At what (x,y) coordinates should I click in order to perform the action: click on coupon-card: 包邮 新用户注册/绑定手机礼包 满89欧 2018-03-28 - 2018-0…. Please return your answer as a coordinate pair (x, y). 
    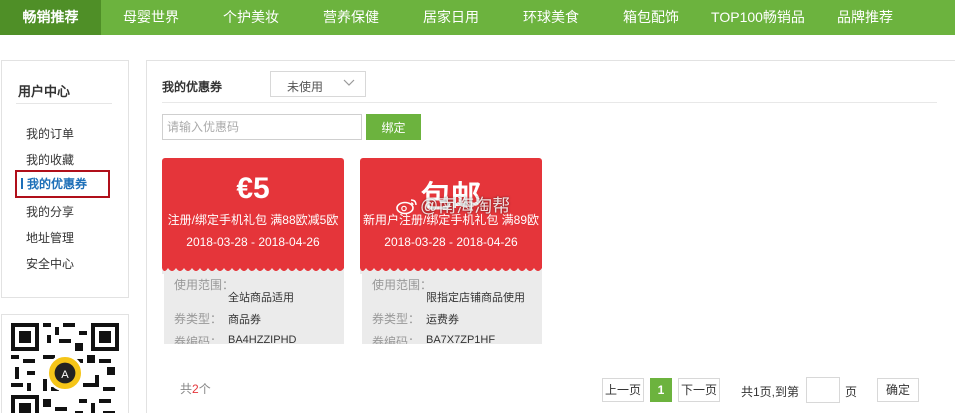
    Looking at the image, I should click on (451, 251).